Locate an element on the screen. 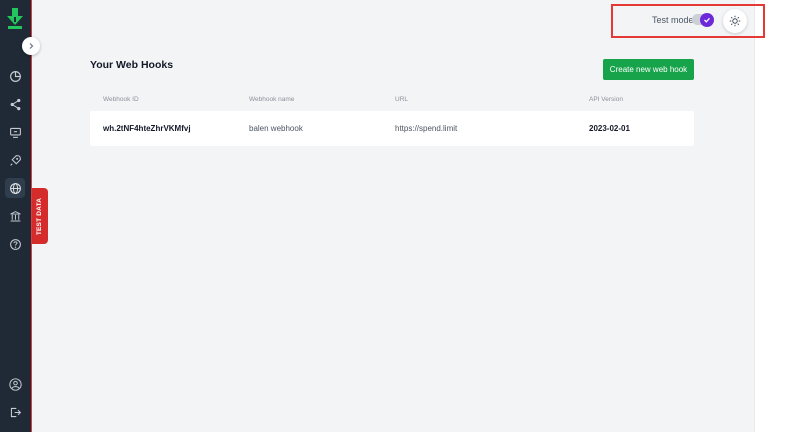 The height and width of the screenshot is (432, 800). chevron-right-icon is located at coordinates (31, 46).